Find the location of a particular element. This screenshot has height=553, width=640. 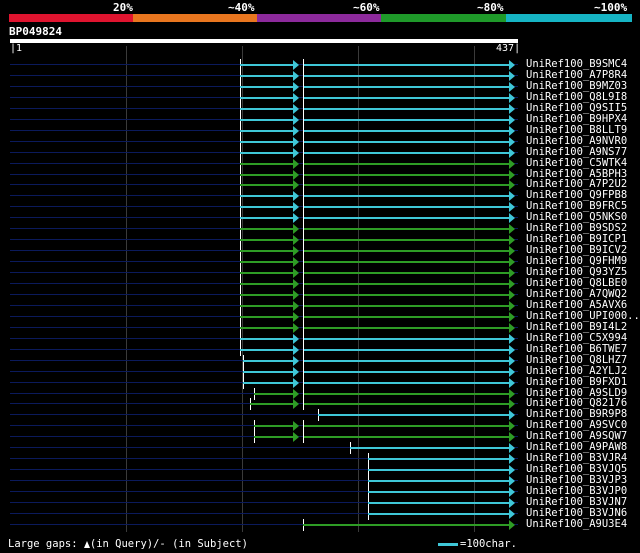

scale-label-20: 20% is located at coordinates (123, 7).